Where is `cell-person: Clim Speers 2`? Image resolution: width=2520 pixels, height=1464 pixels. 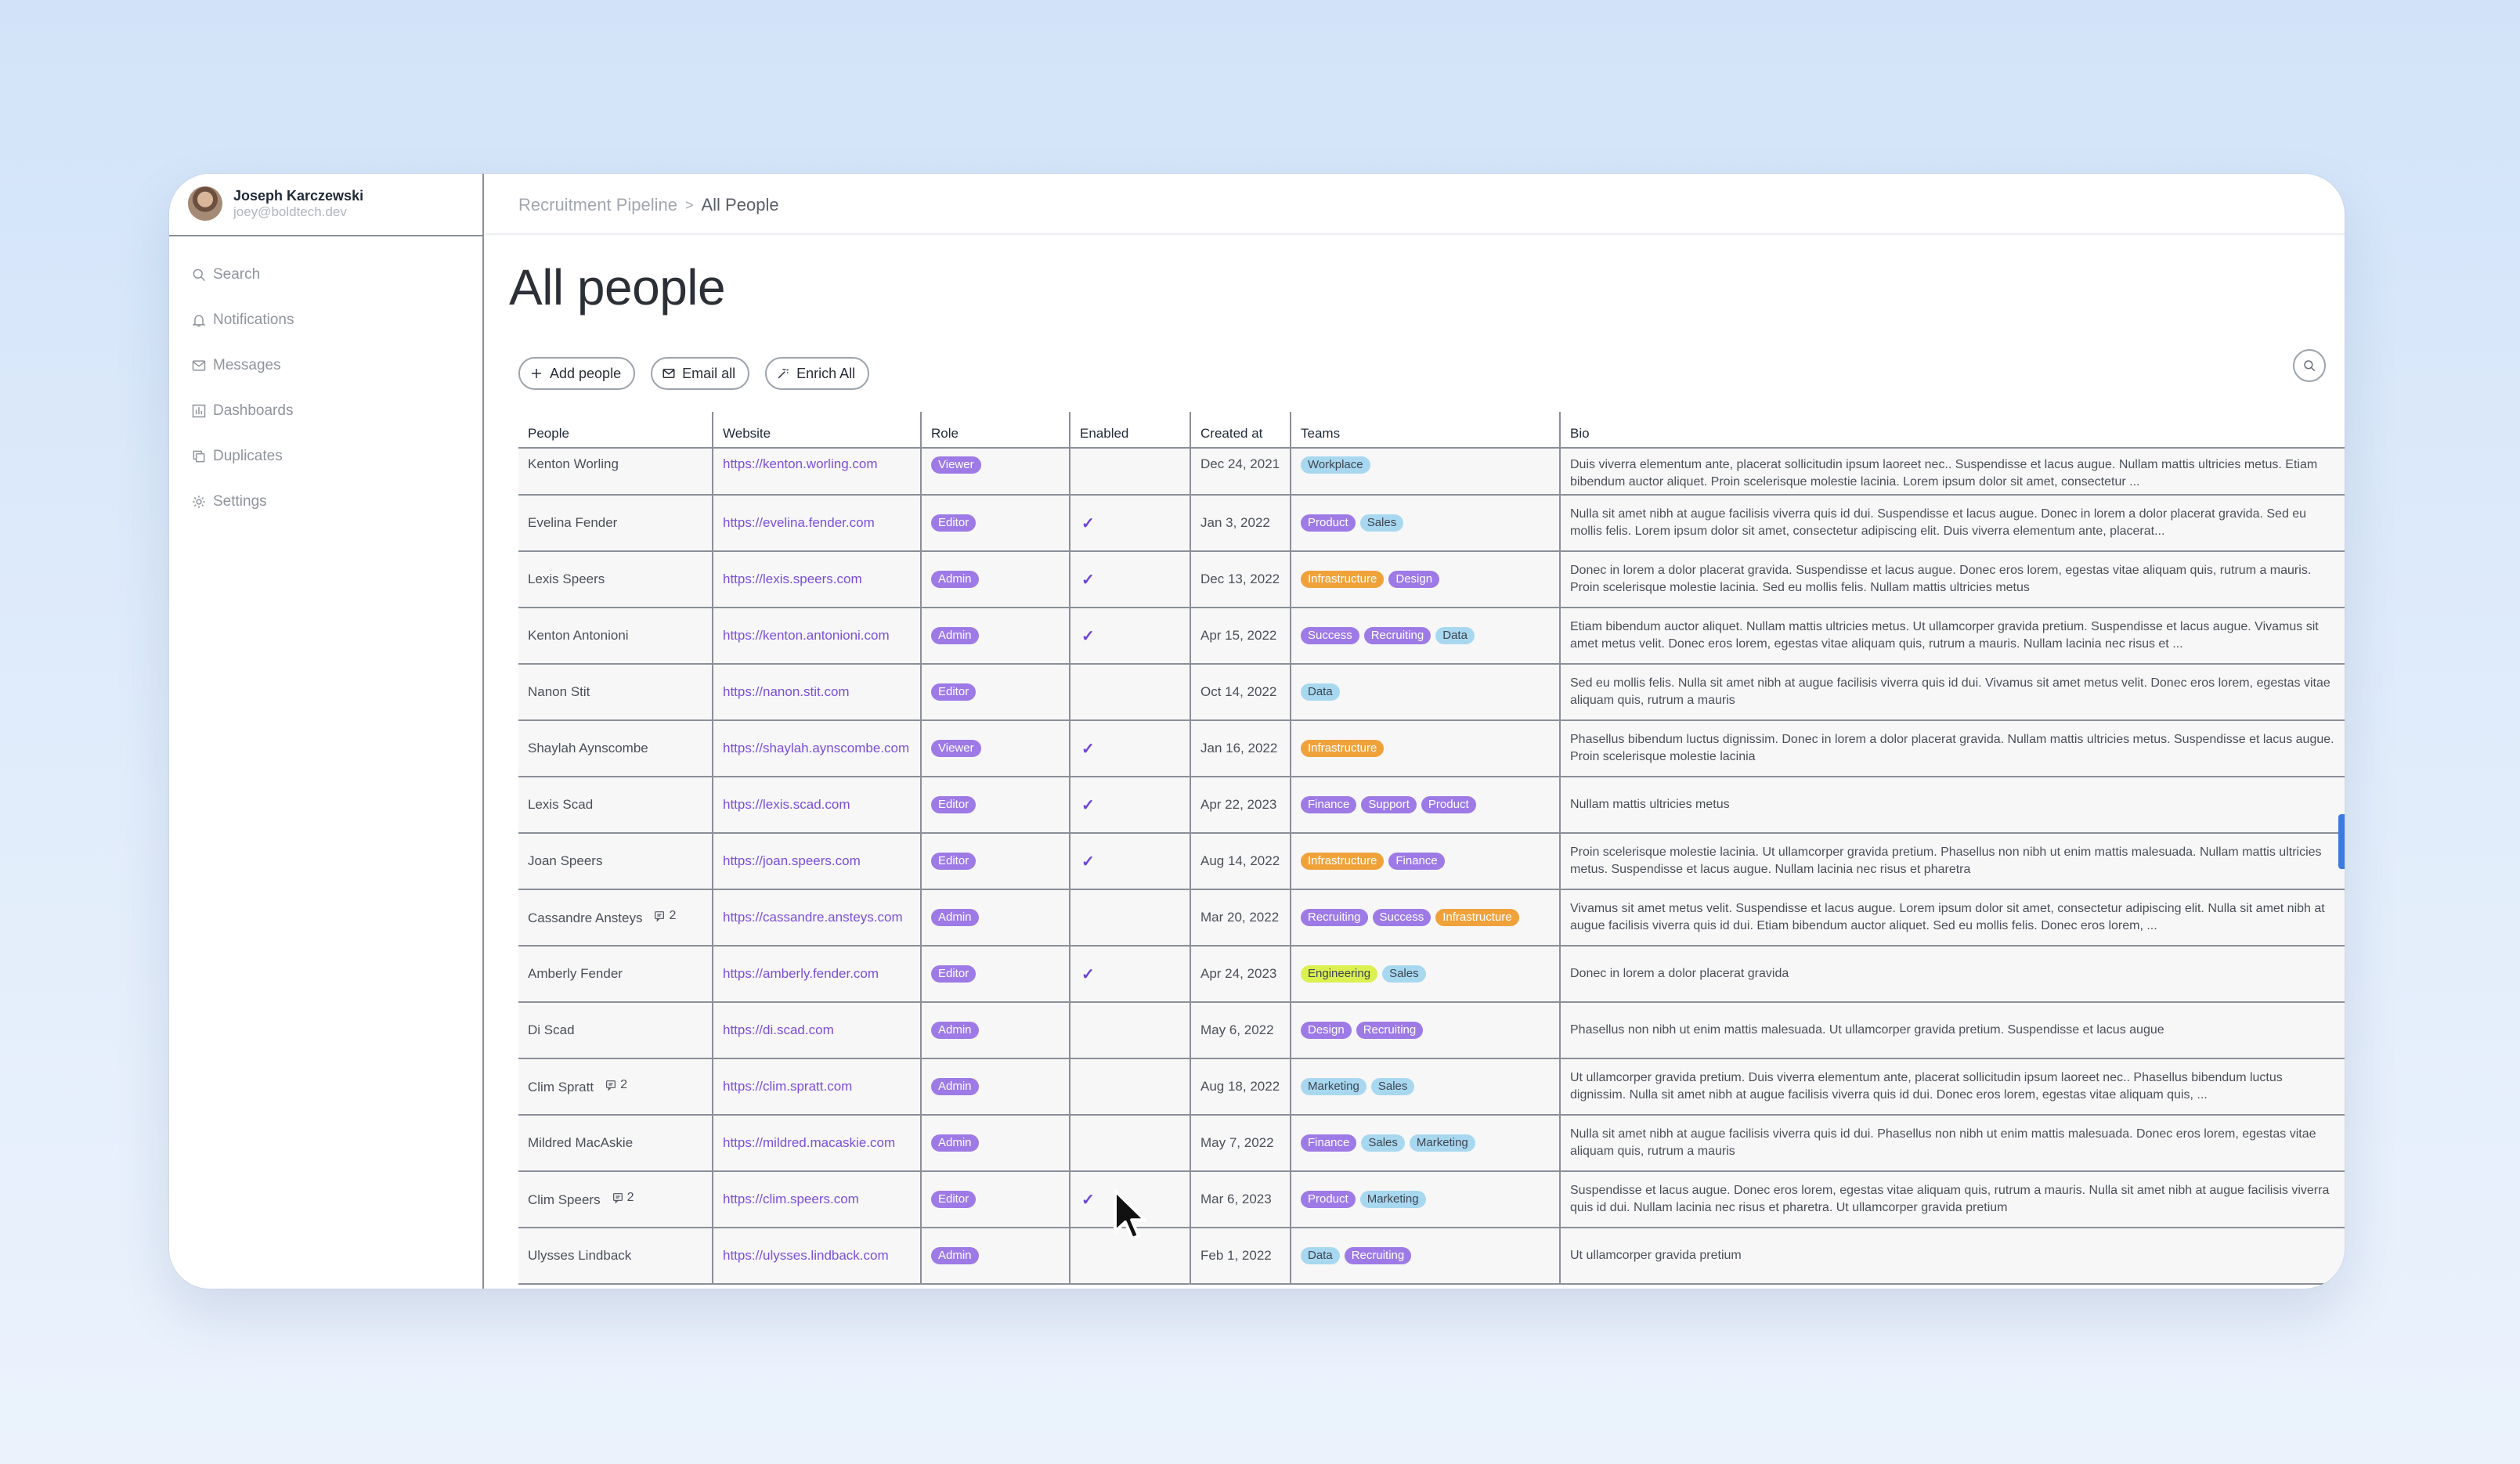
cell-person: Clim Speers 2 is located at coordinates (615, 1199).